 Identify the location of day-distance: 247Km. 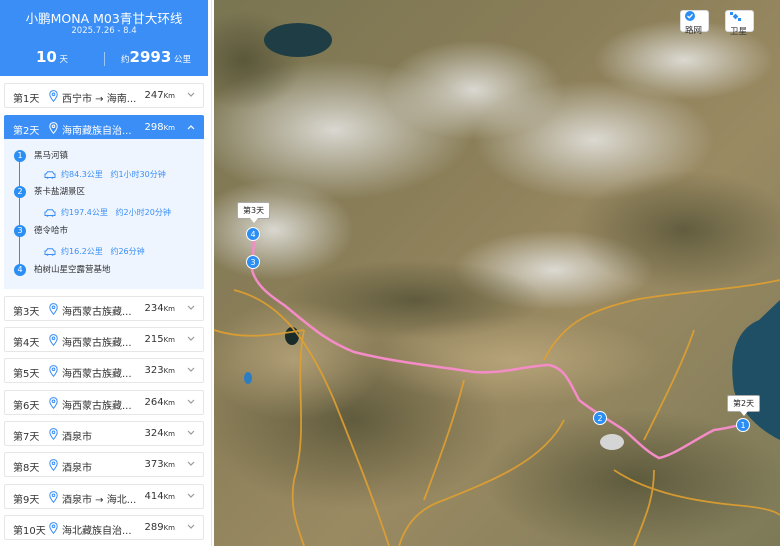
(159, 95).